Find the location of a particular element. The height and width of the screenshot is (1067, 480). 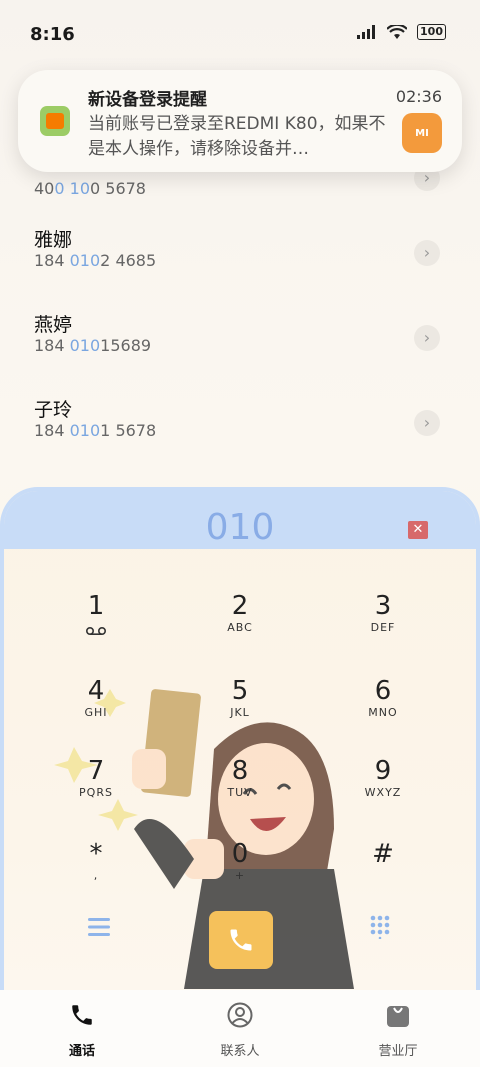

key-2: 2 ABC is located at coordinates (240, 626).